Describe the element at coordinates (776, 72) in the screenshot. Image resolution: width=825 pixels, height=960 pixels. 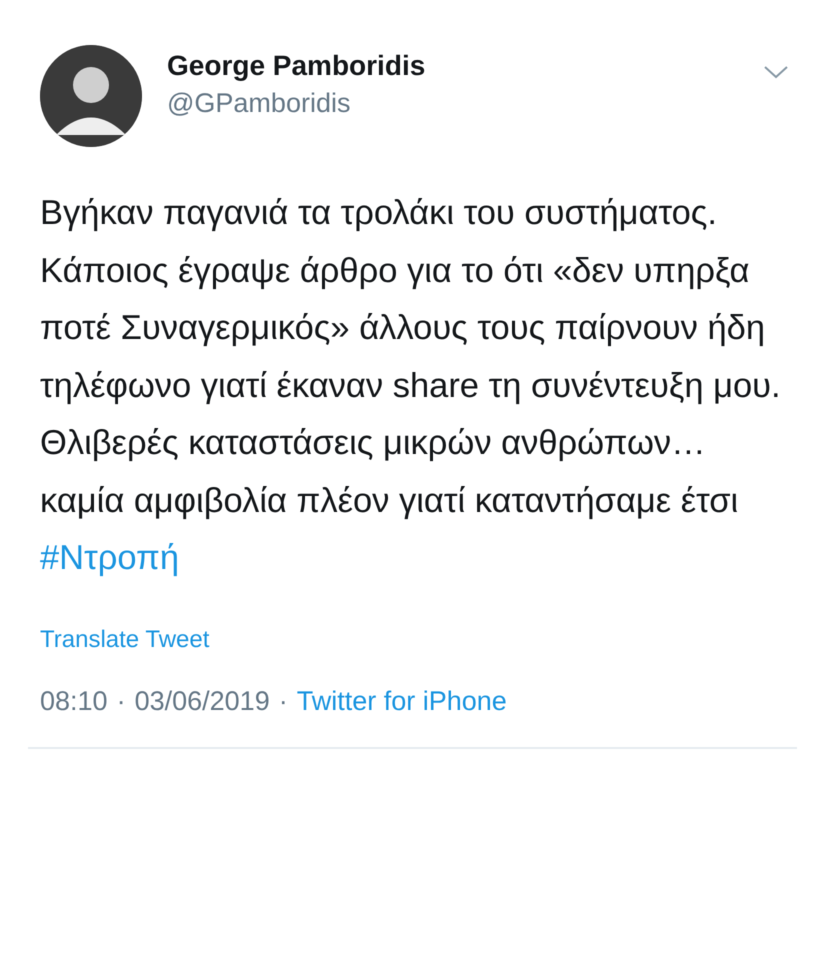
I see `chevron-down-icon` at that location.